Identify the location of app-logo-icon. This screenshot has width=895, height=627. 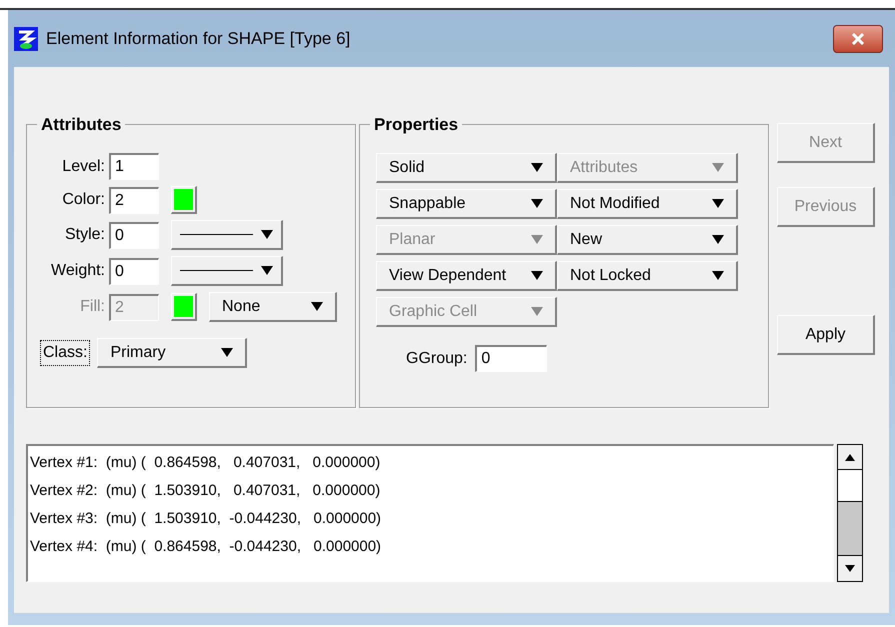
(26, 38).